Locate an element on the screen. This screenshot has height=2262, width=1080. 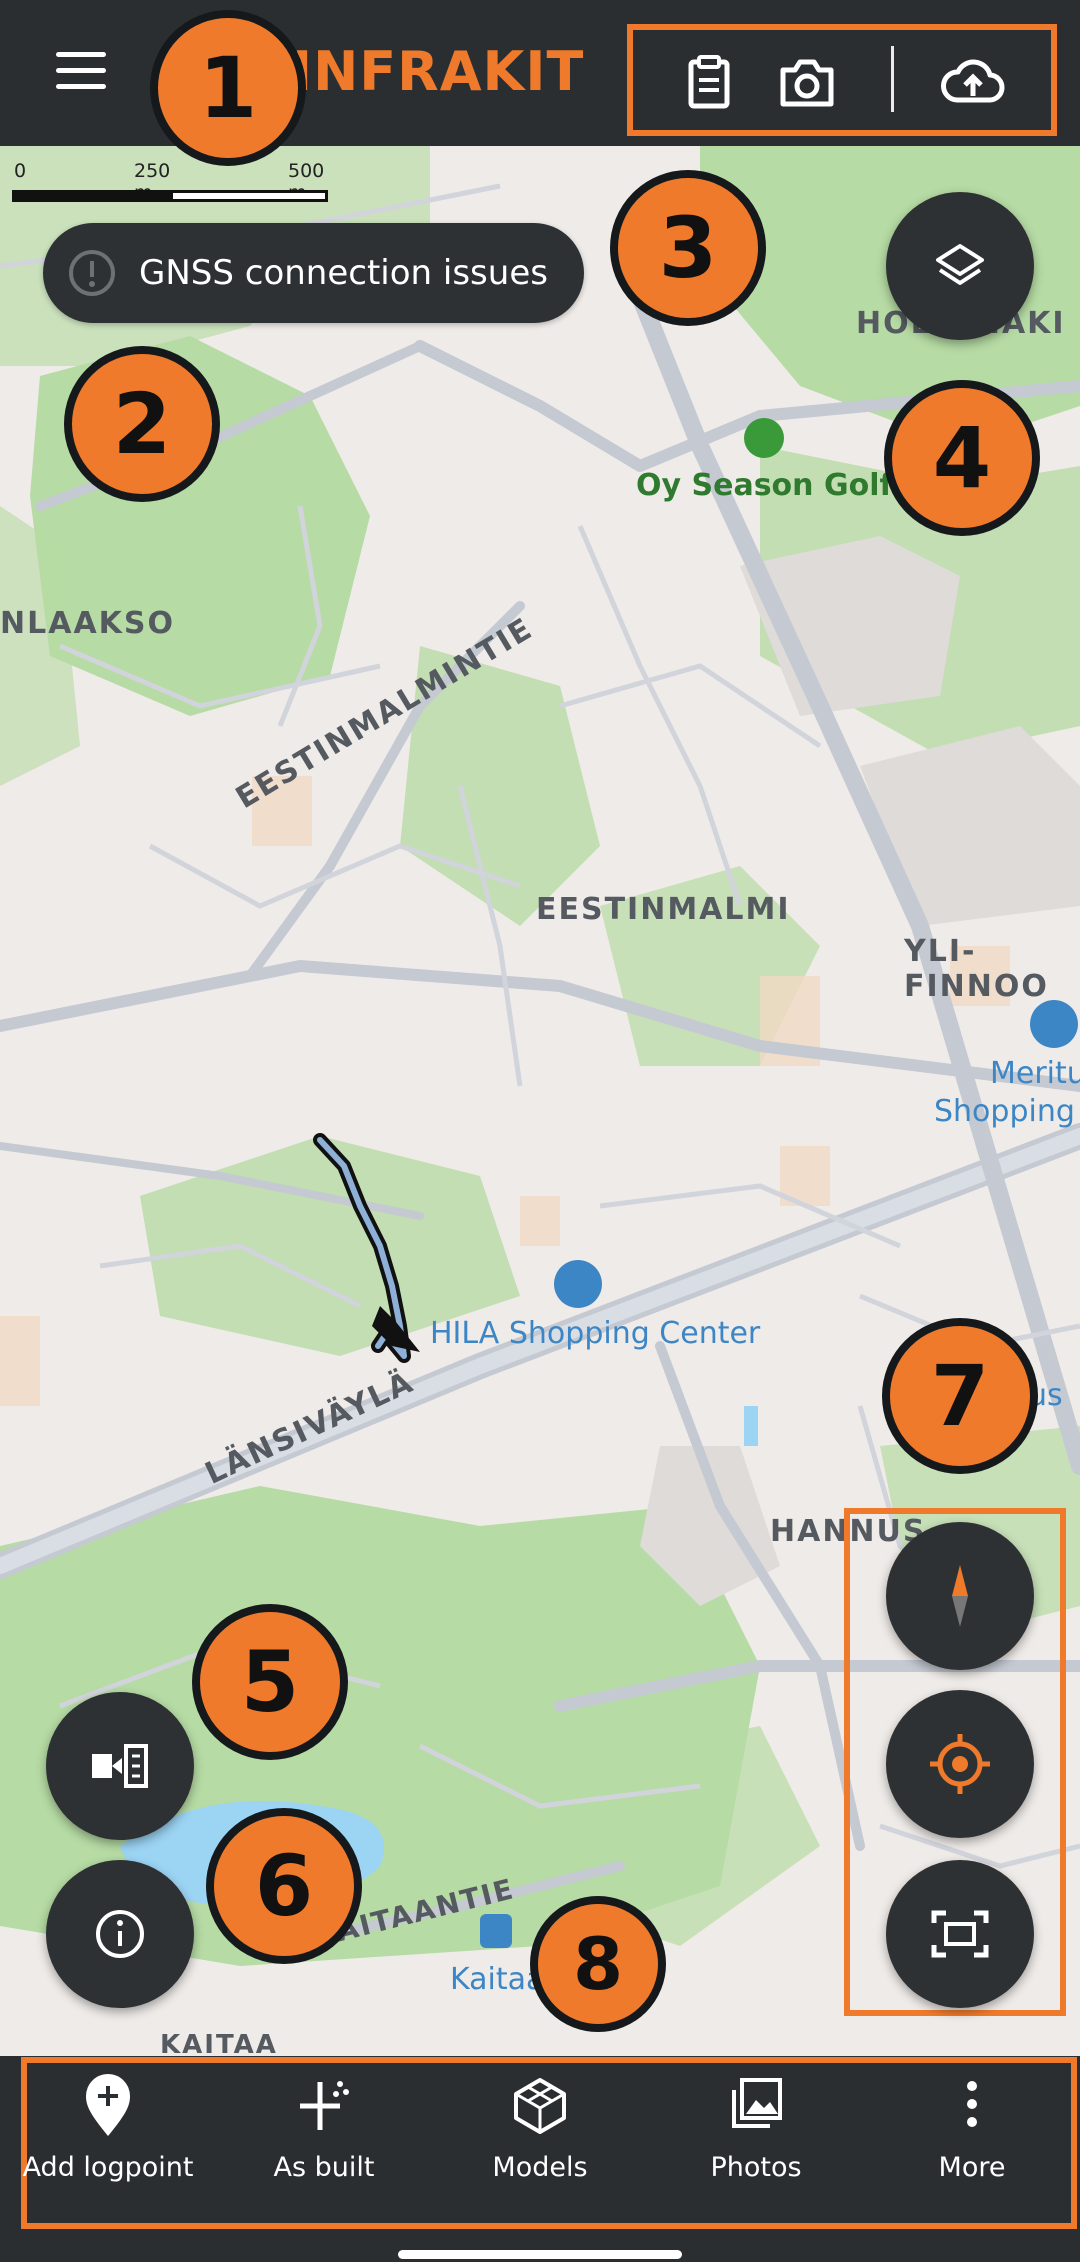
locate-target-icon is located at coordinates (960, 1764).